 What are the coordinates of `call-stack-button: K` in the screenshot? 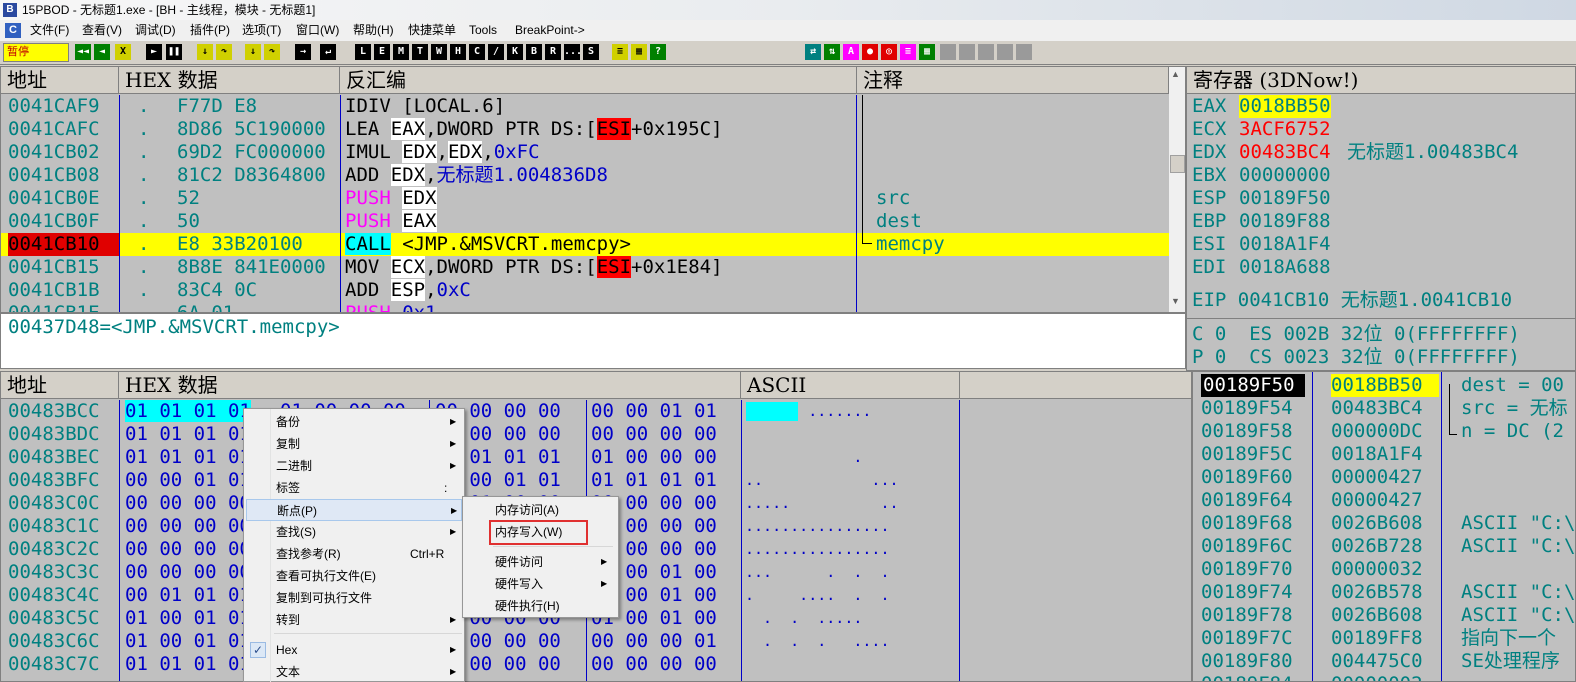 It's located at (515, 52).